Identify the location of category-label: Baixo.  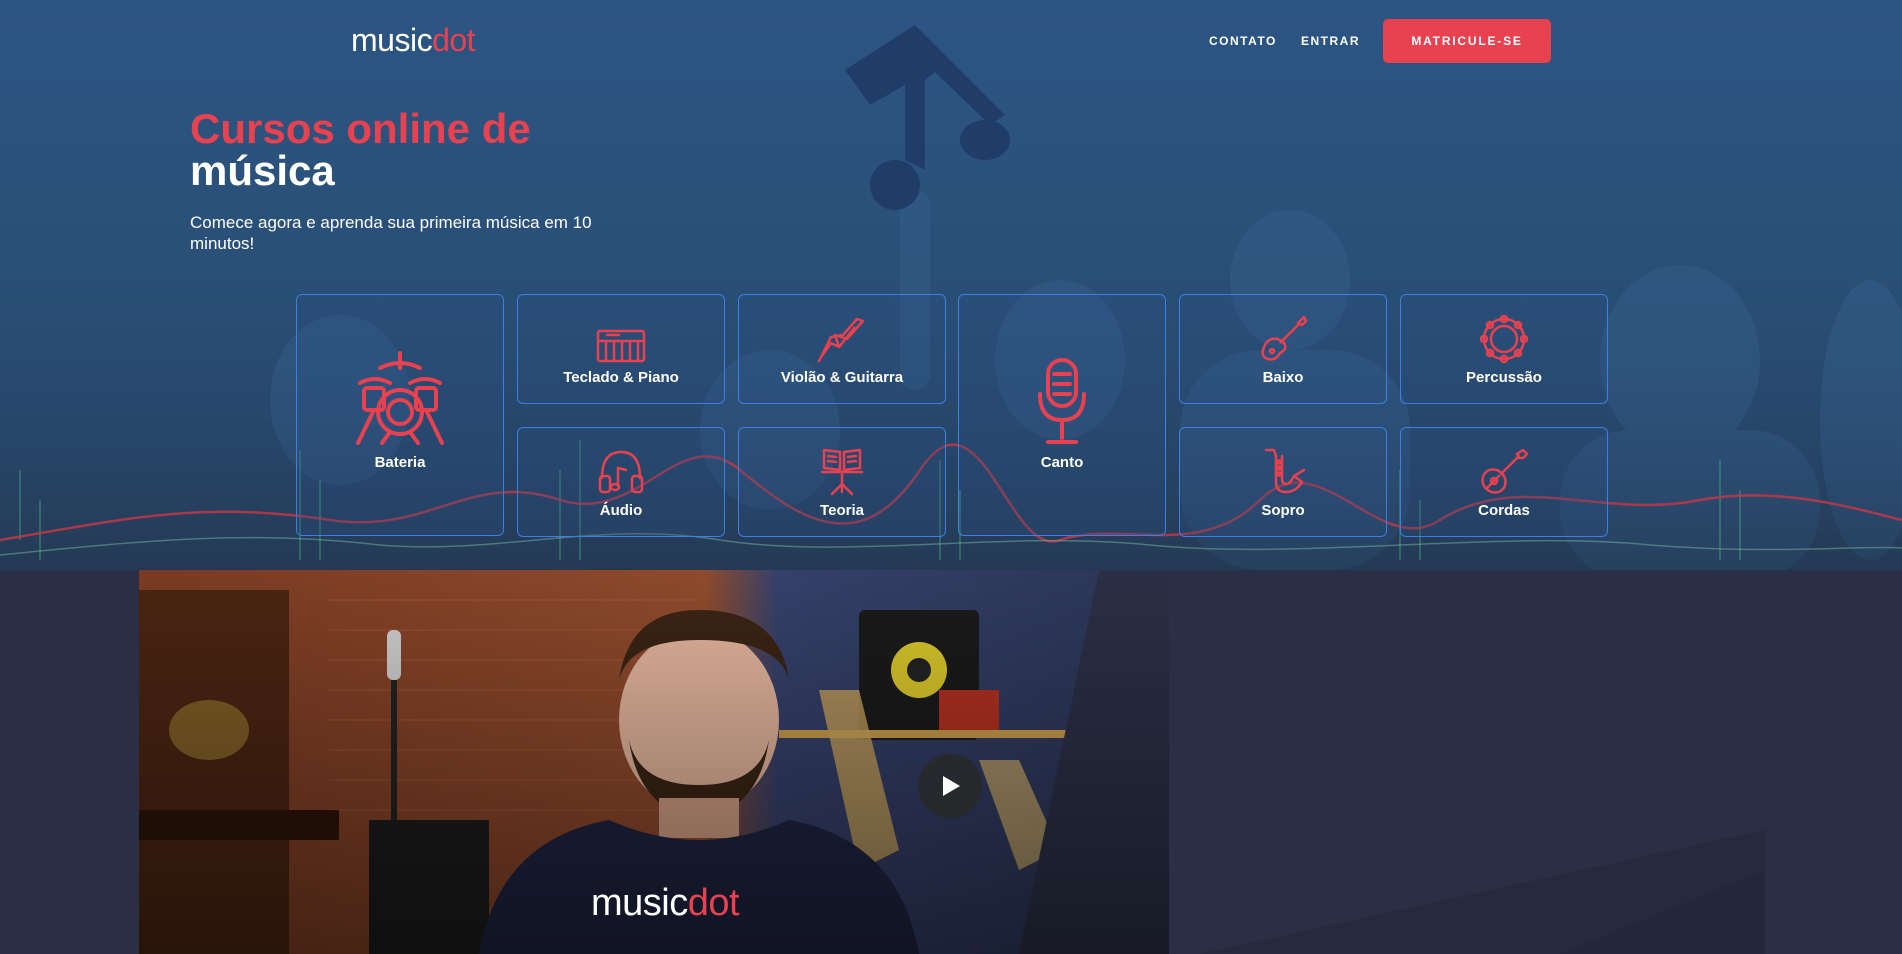
(1283, 377).